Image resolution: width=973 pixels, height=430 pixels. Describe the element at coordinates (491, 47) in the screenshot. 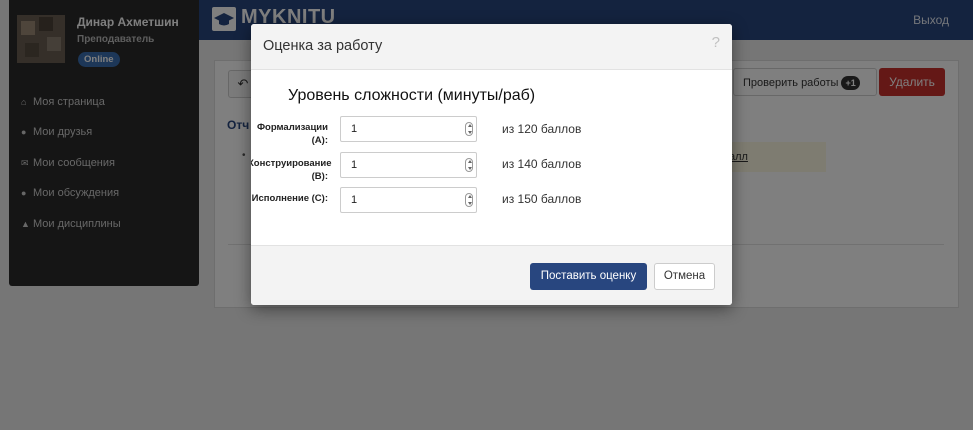

I see `modal-header: Оценка за работу ?` at that location.